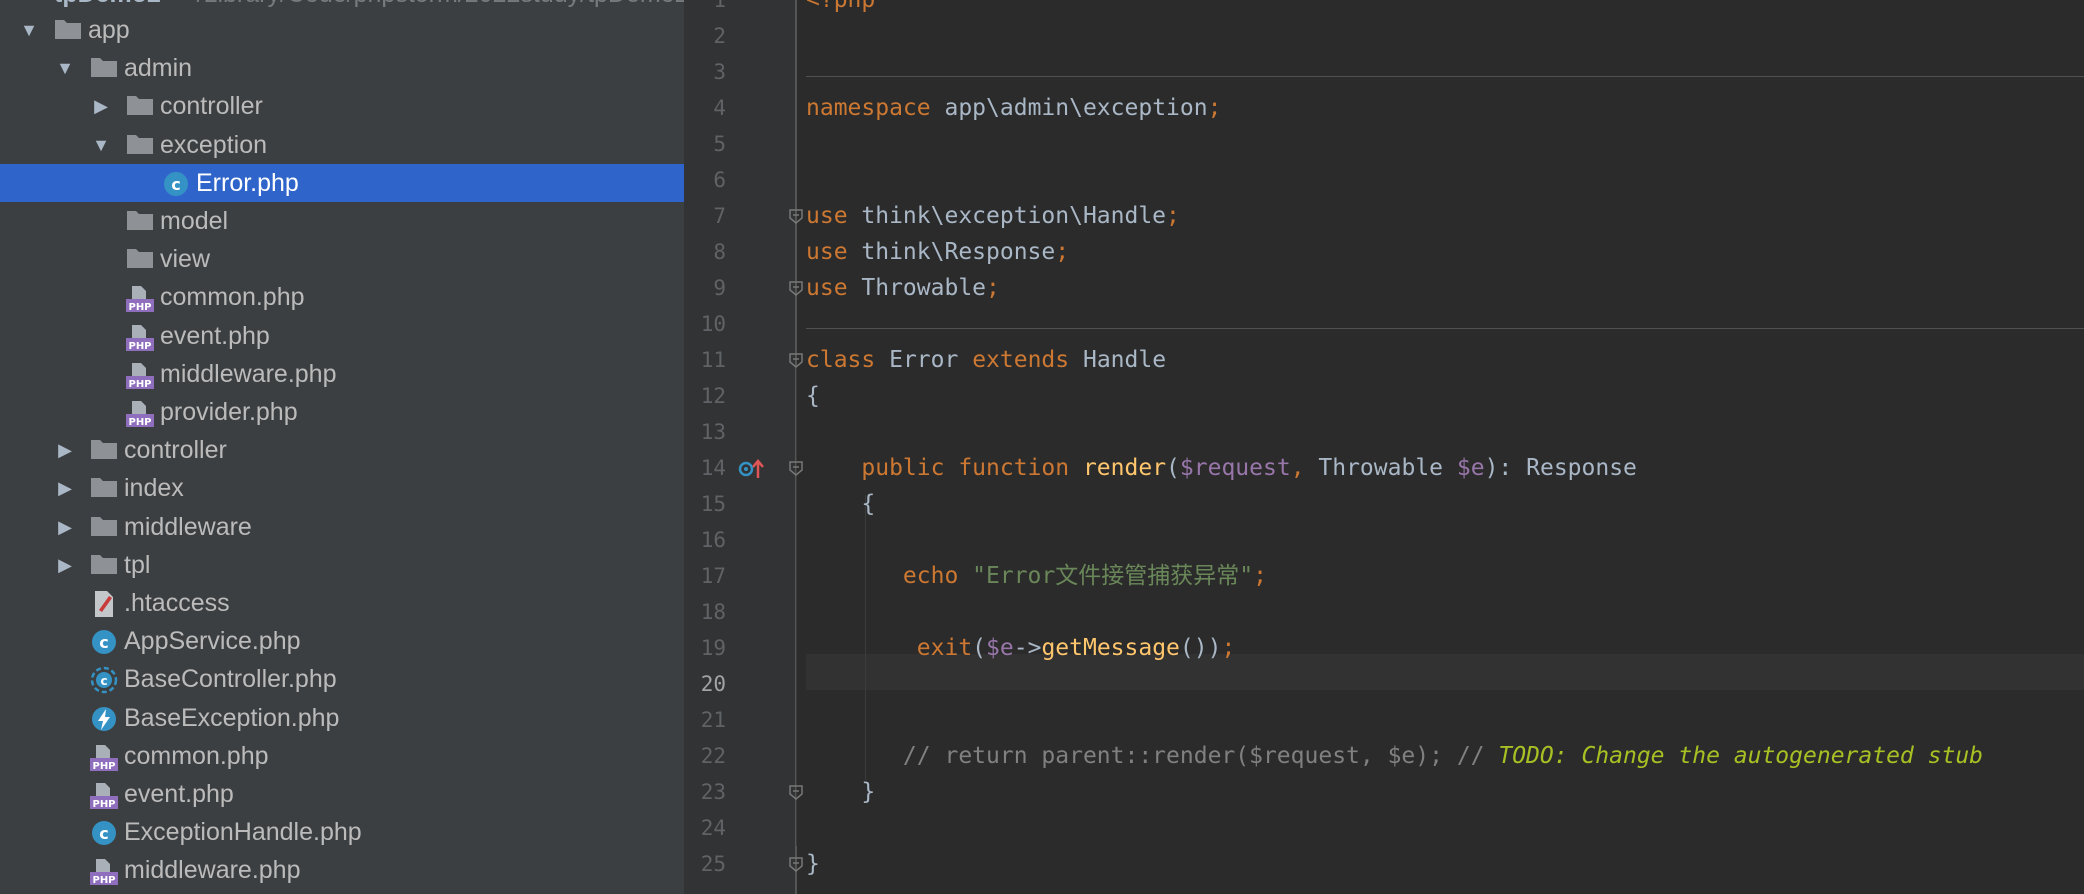 This screenshot has height=894, width=2084. I want to click on tree-folder-exception: ▼ exception, so click(342, 145).